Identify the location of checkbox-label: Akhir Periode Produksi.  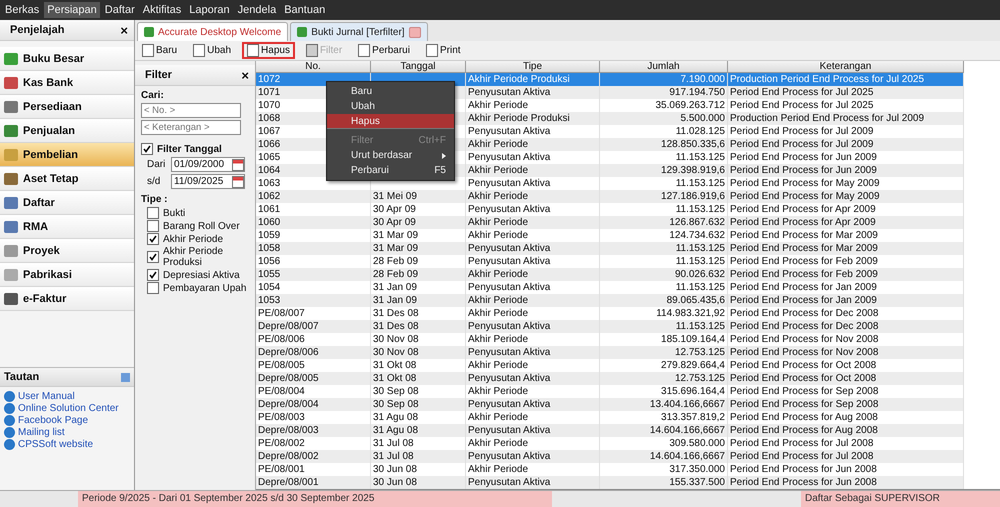
(193, 257).